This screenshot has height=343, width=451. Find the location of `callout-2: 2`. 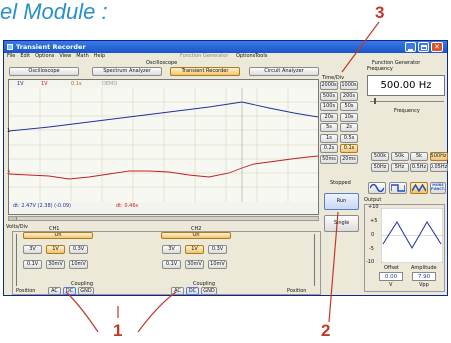

callout-2: 2 is located at coordinates (326, 330).